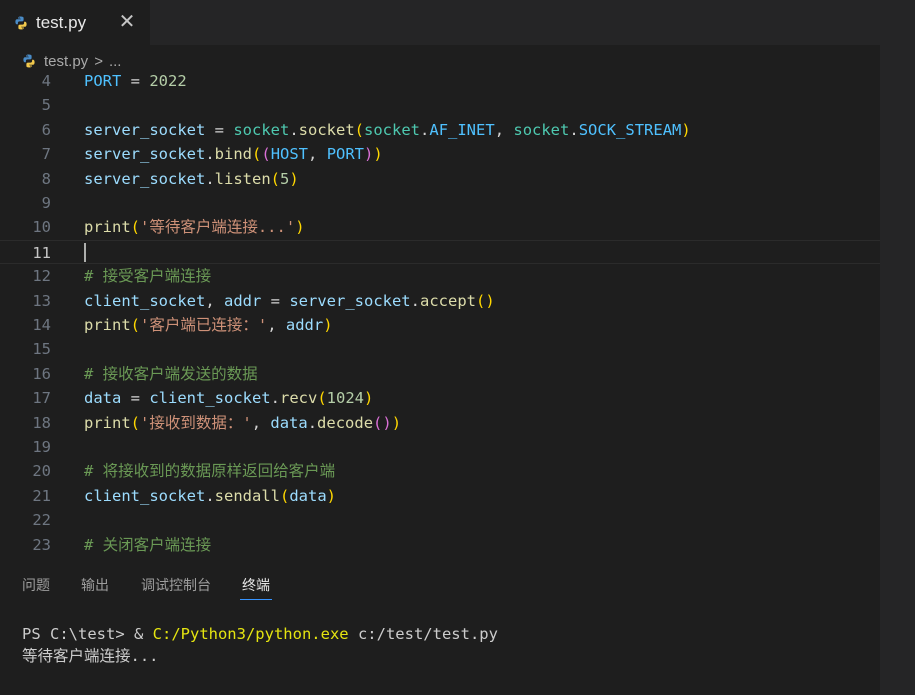 Image resolution: width=915 pixels, height=695 pixels. I want to click on breadcrumb-file: test.py, so click(66, 61).